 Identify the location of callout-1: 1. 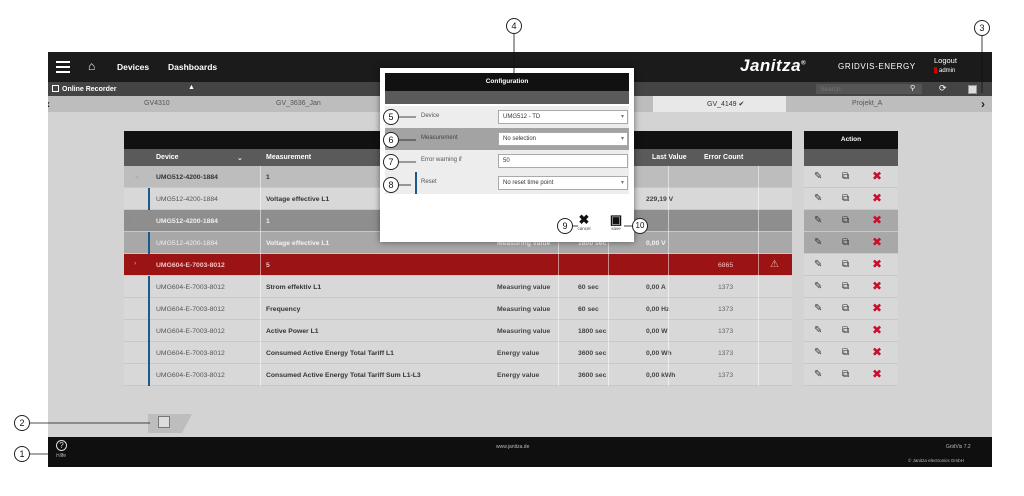
(22, 454).